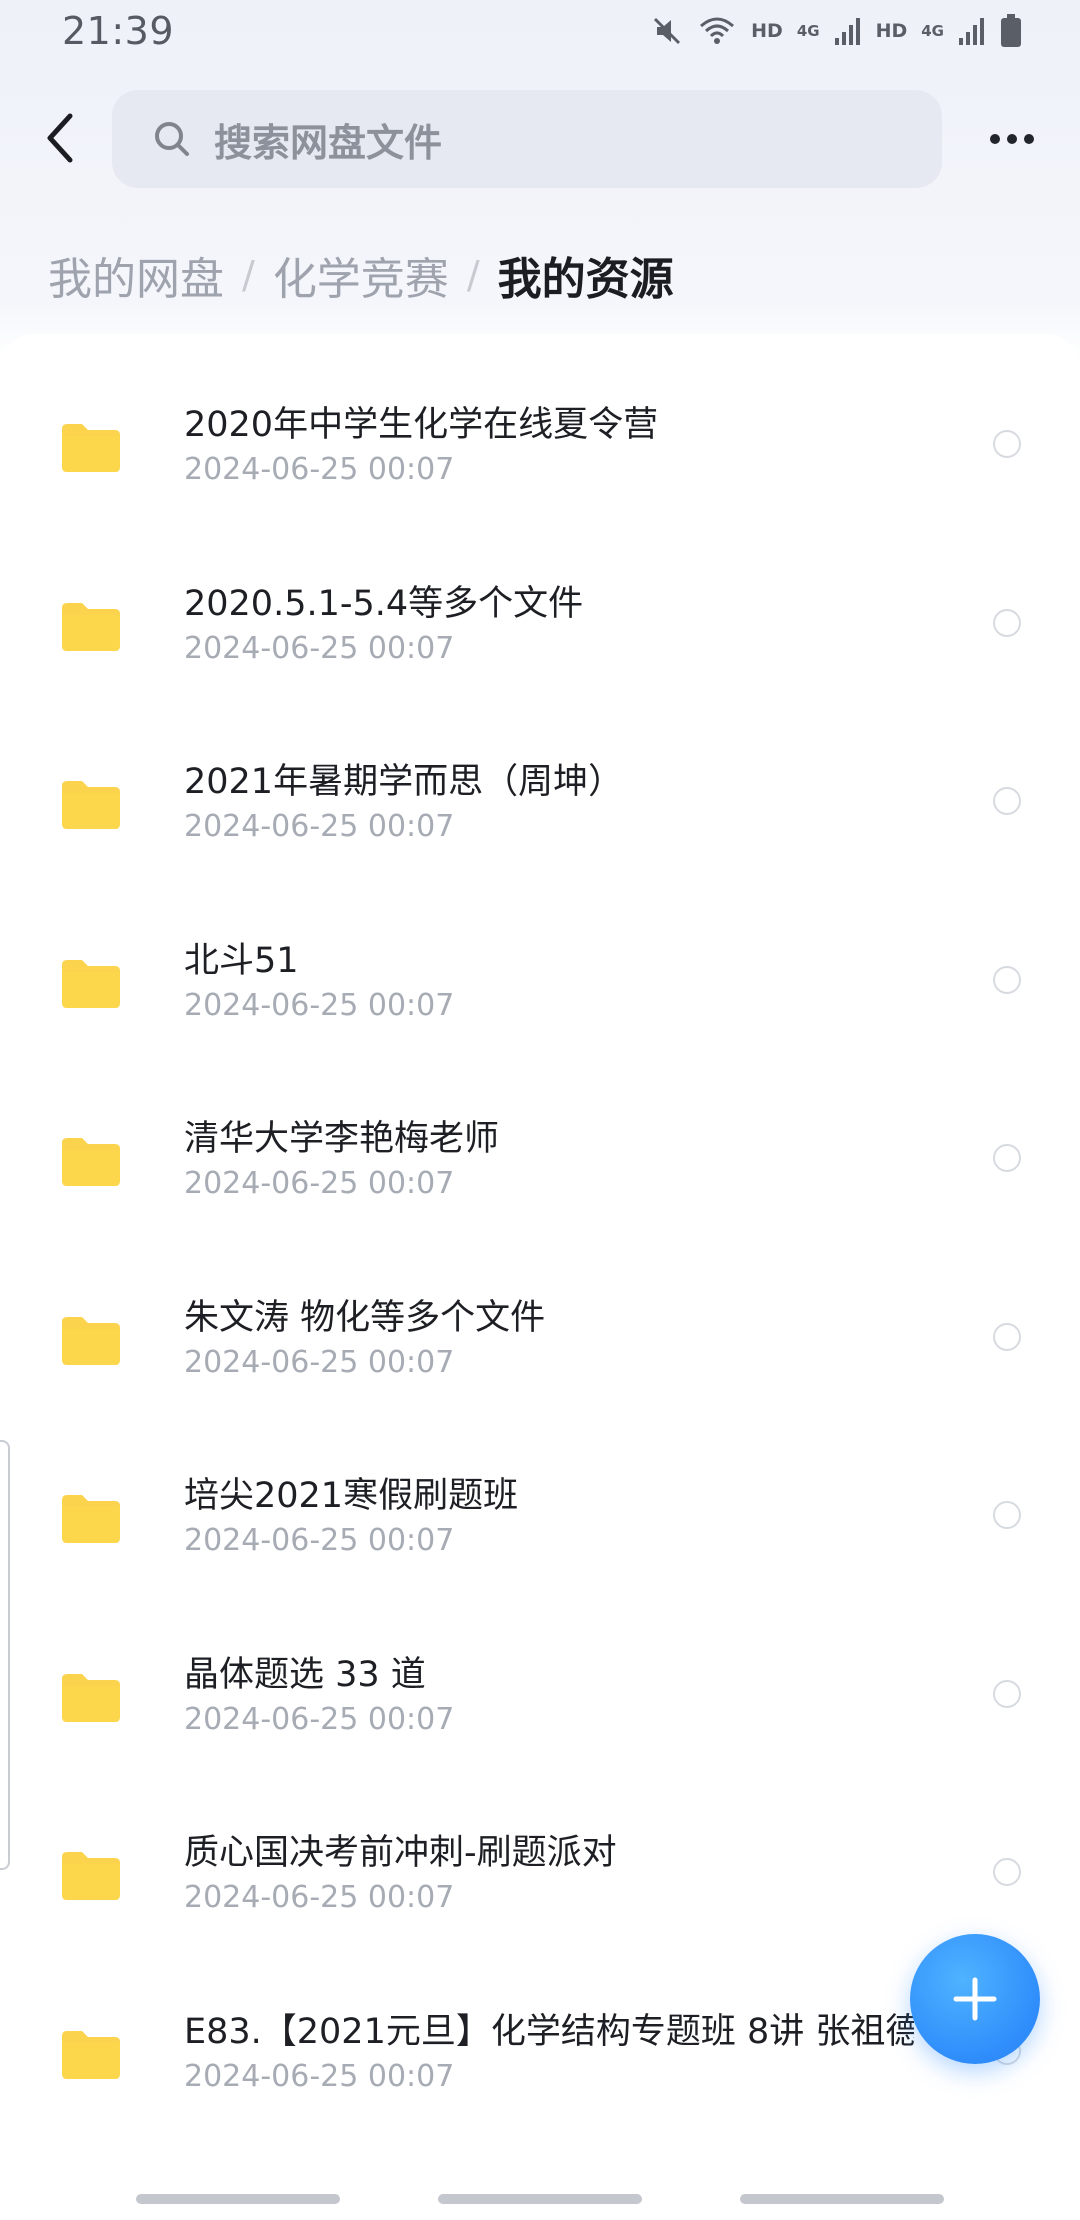 The image size is (1080, 2220). I want to click on top-bar: 搜索网盘文件, so click(540, 139).